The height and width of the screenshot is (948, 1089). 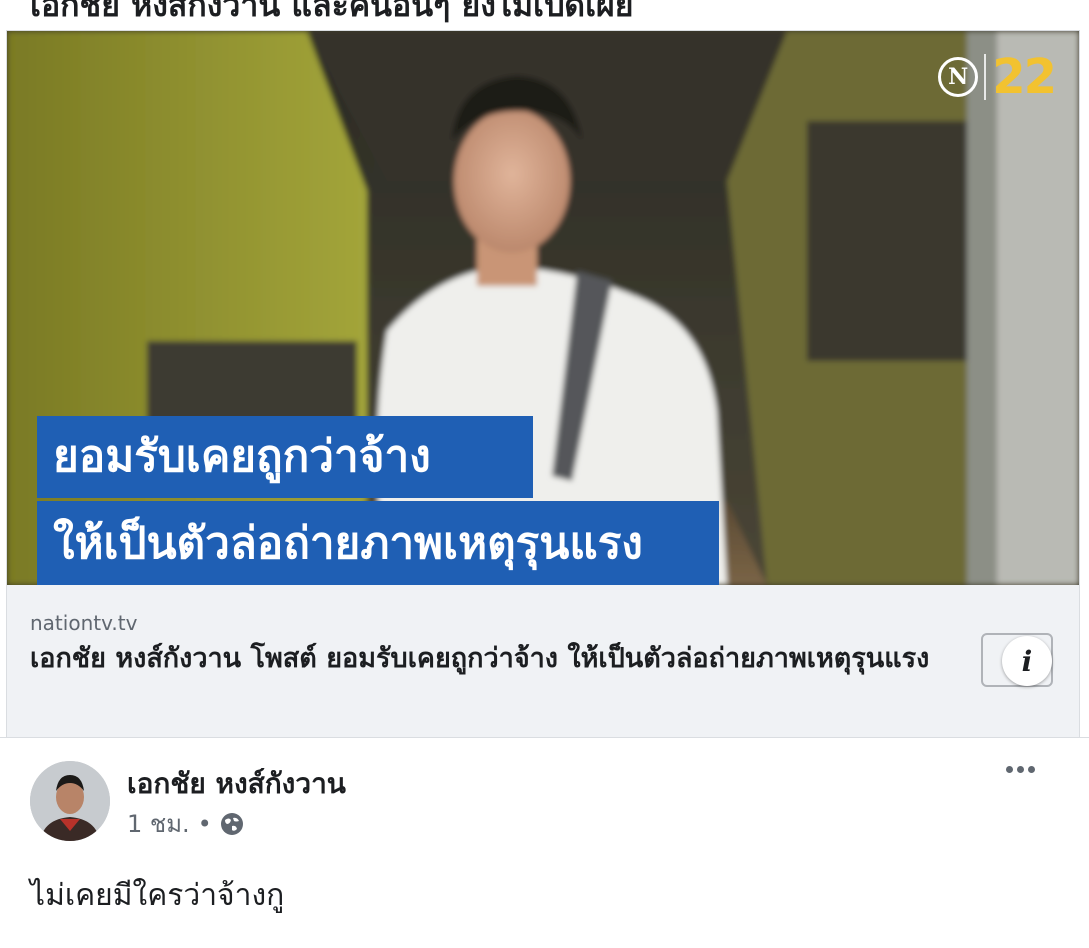 I want to click on link-domain: nationtv.tv, so click(x=84, y=623).